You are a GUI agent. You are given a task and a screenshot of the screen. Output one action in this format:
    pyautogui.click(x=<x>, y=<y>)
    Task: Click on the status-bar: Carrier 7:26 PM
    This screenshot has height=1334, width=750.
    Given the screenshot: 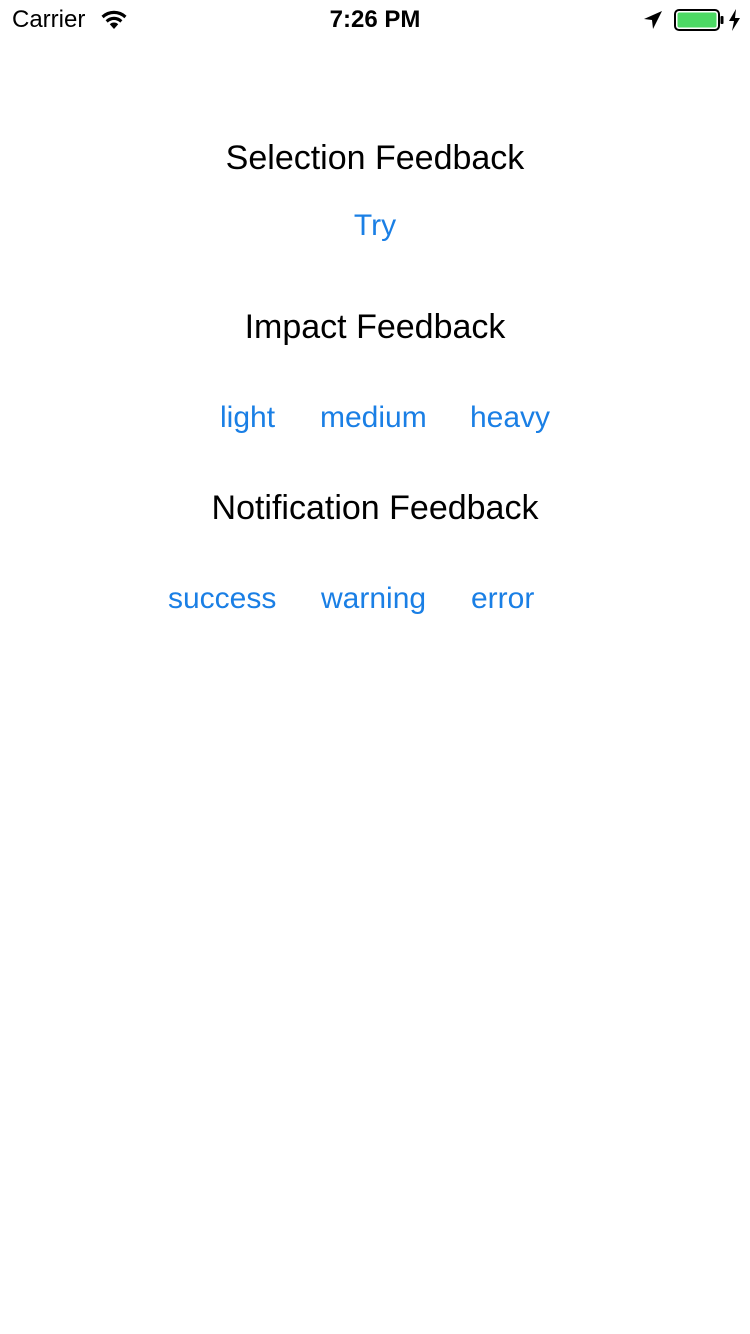 What is the action you would take?
    pyautogui.click(x=375, y=20)
    